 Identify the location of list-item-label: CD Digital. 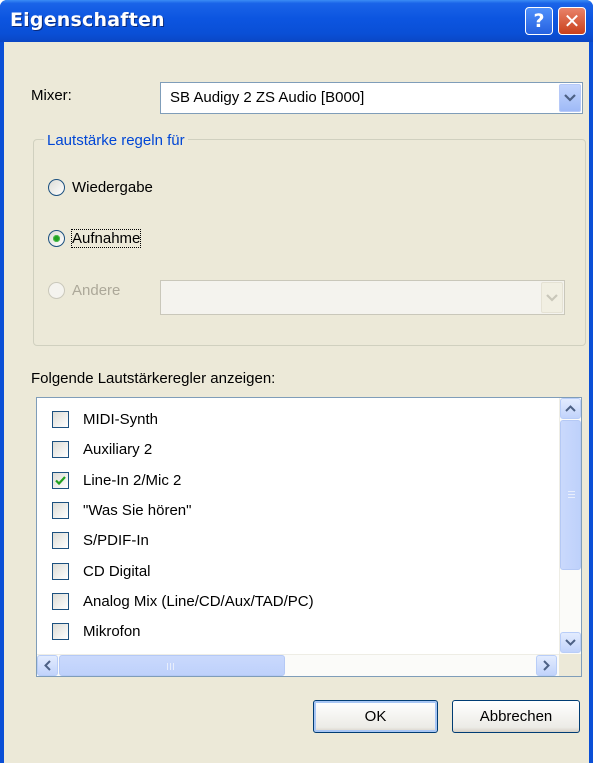
(117, 571).